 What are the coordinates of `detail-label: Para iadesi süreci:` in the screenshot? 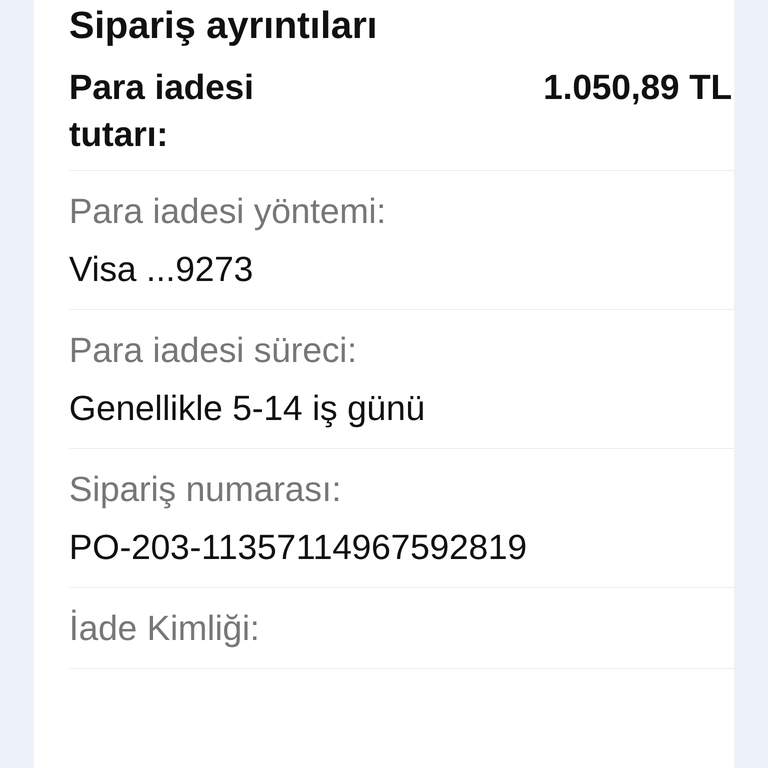 It's located at (213, 351).